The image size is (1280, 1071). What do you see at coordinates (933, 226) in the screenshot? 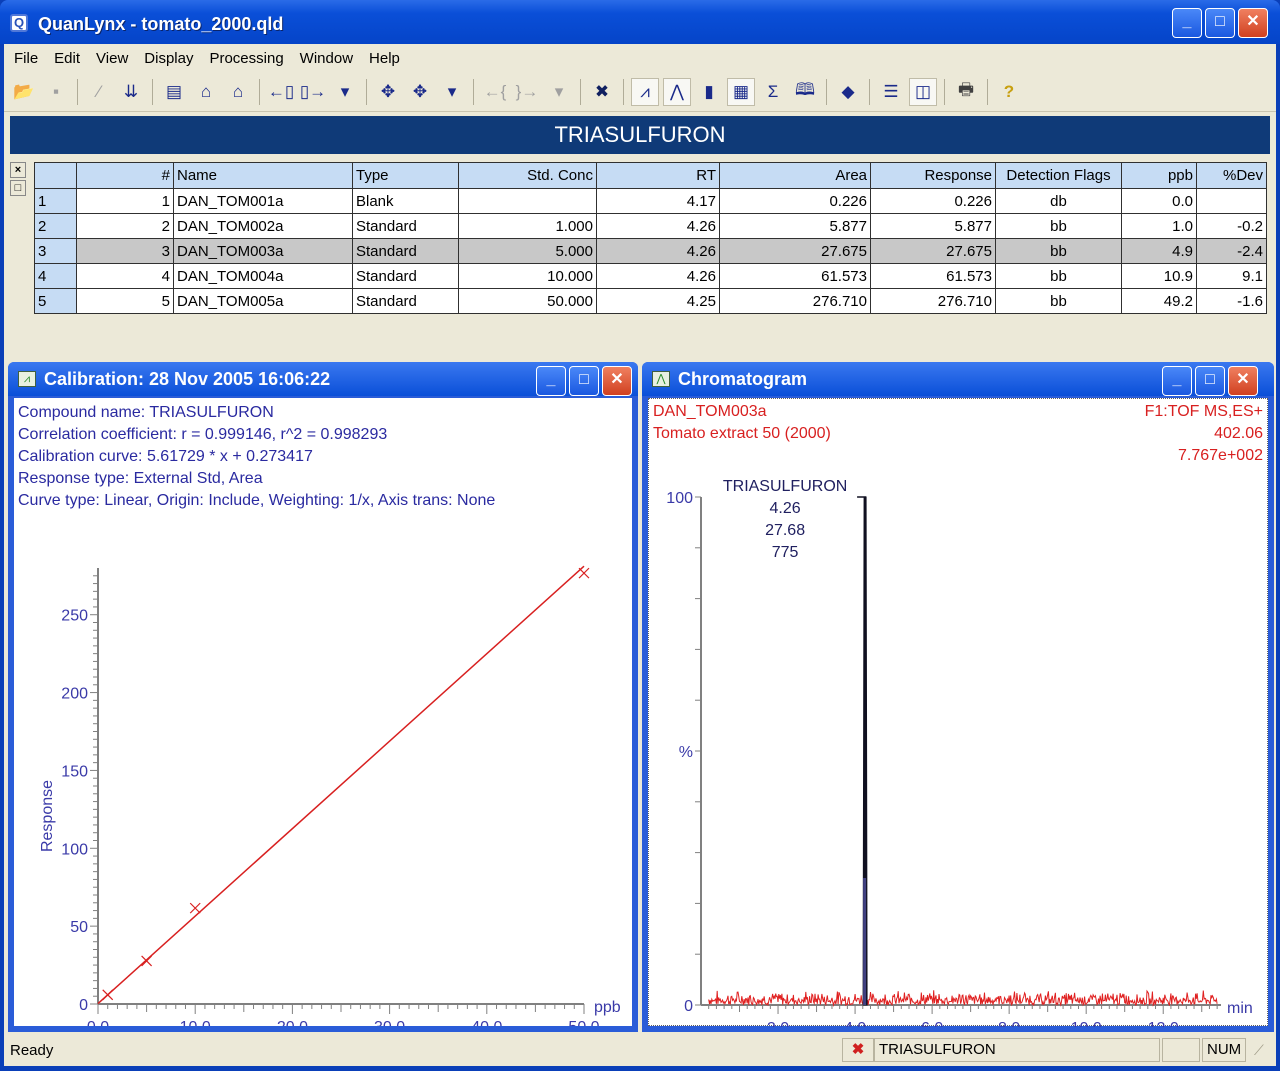
I see `cell-response: 5.877` at bounding box center [933, 226].